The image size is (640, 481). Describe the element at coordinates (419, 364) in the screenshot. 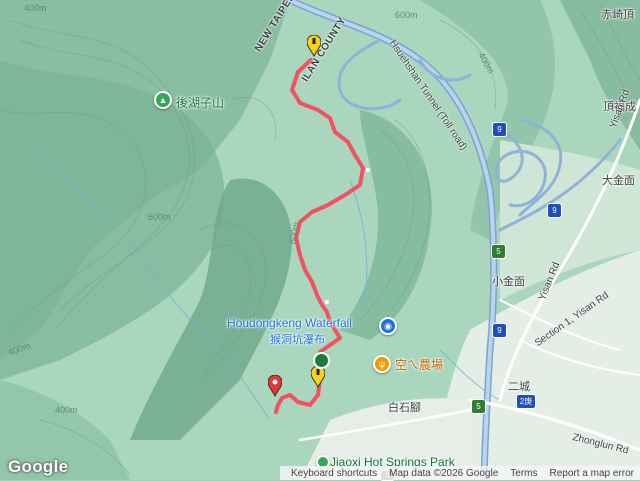

I see `farm-label: 空ㄟ農場` at that location.